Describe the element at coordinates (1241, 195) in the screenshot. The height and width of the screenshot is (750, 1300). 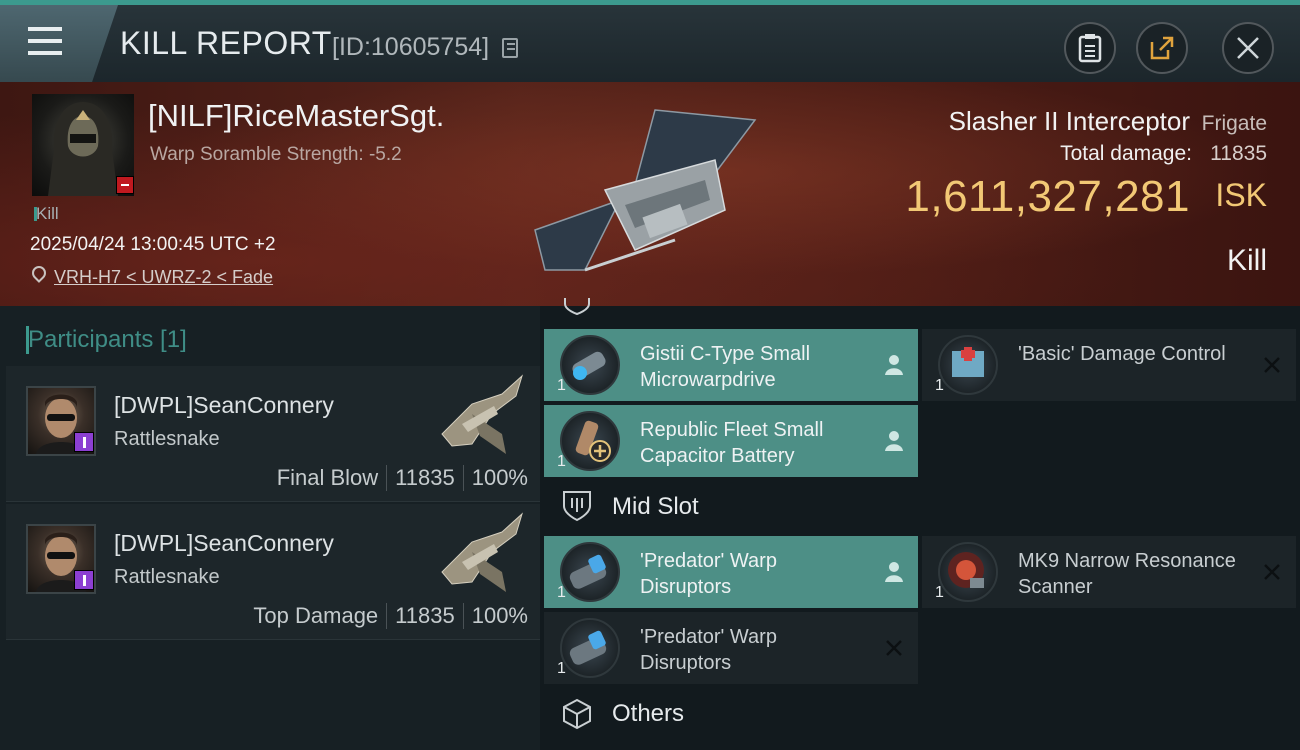
I see `isk-unit: ISK` at that location.